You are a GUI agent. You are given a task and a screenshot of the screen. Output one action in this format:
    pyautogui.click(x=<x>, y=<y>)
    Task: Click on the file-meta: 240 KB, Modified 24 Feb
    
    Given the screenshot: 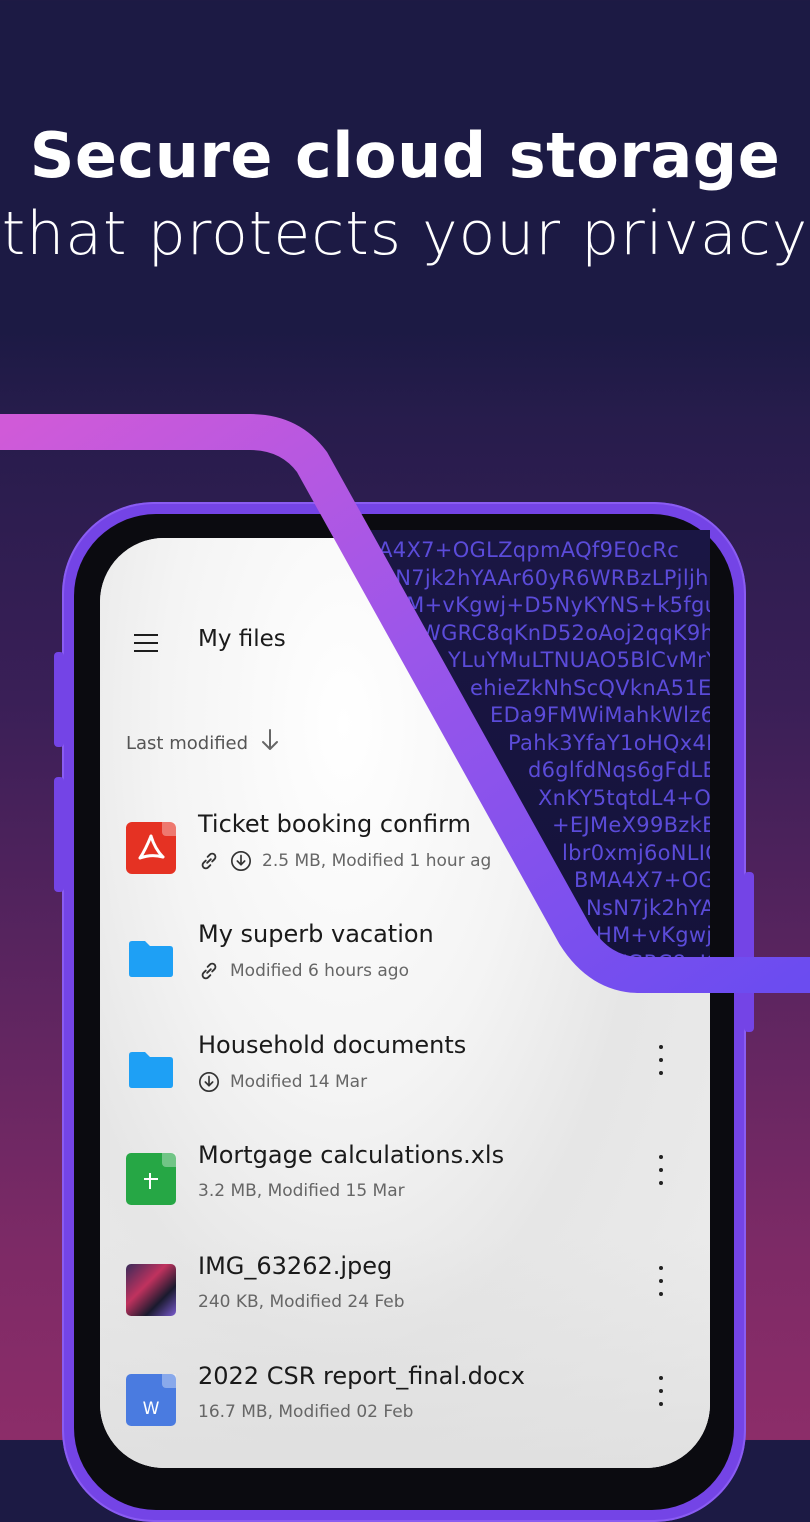 What is the action you would take?
    pyautogui.click(x=301, y=1302)
    